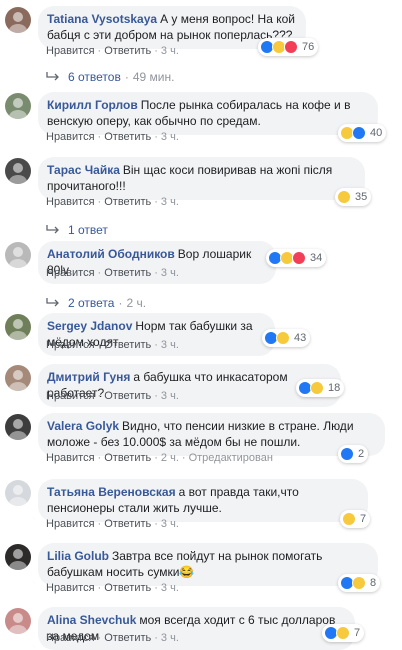  Describe the element at coordinates (111, 254) in the screenshot. I see `comment-author-link: Анатолий Ободников` at that location.